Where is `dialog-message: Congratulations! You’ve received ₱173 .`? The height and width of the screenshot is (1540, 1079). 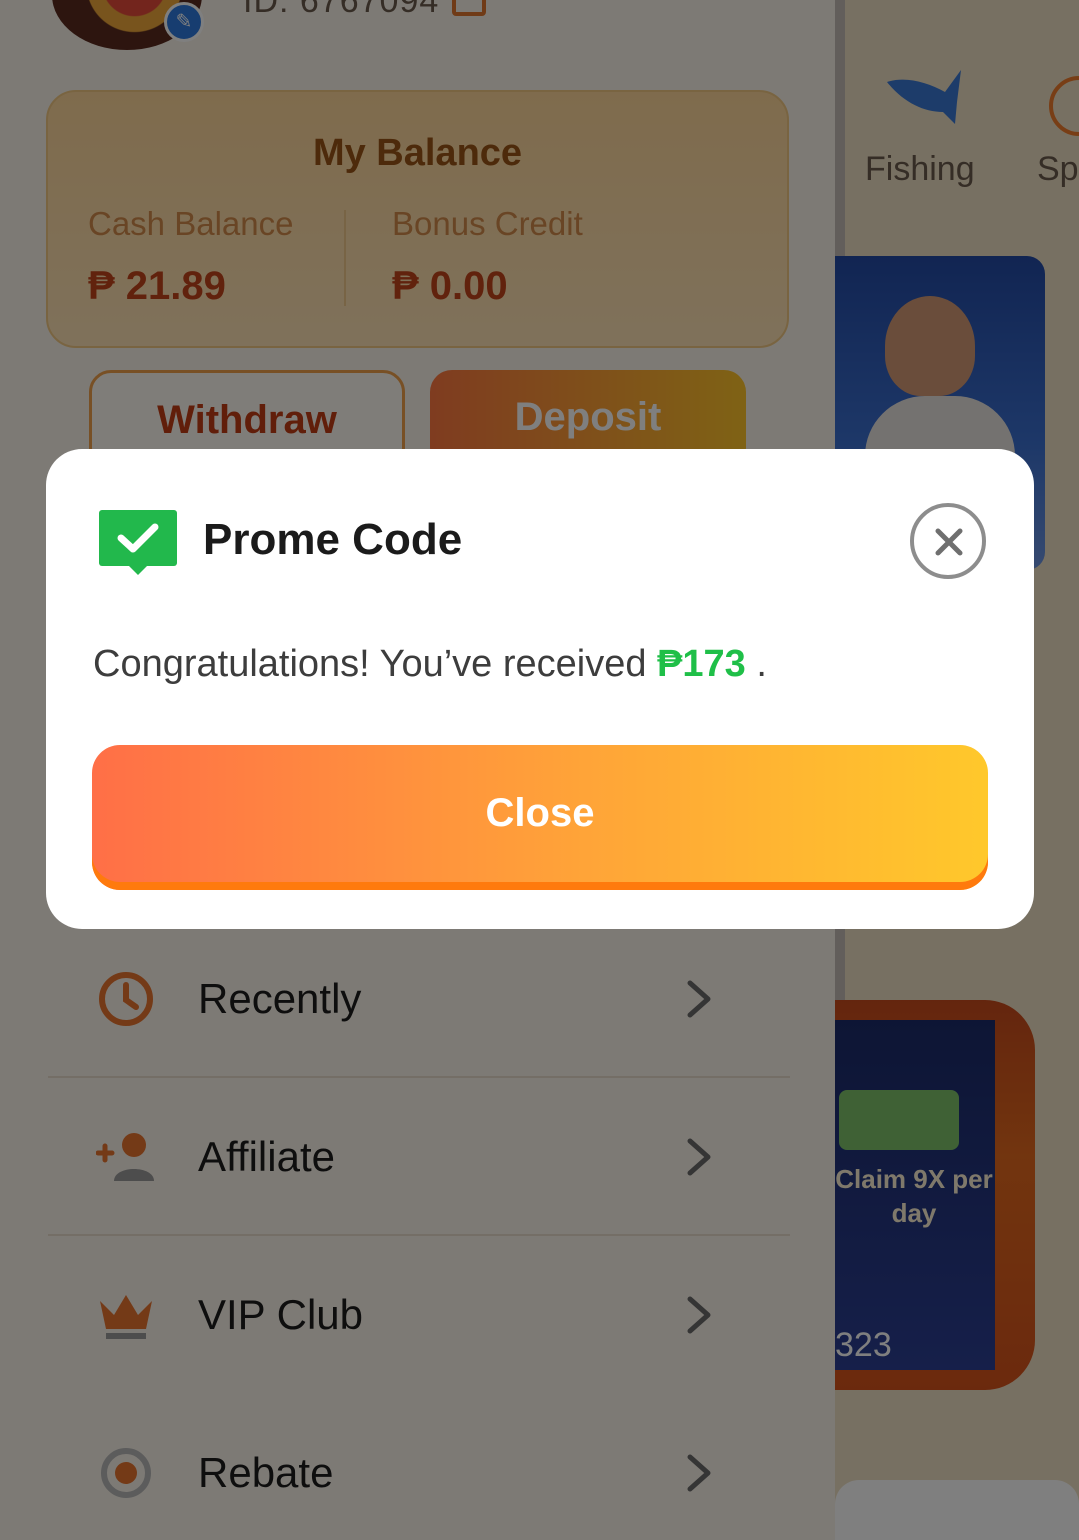 dialog-message: Congratulations! You’ve received ₱173 . is located at coordinates (430, 664).